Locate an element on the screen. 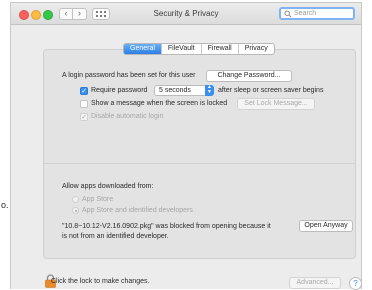 Image resolution: width=372 pixels, height=290 pixels. disable-login-checkbox: ✓ is located at coordinates (84, 117).